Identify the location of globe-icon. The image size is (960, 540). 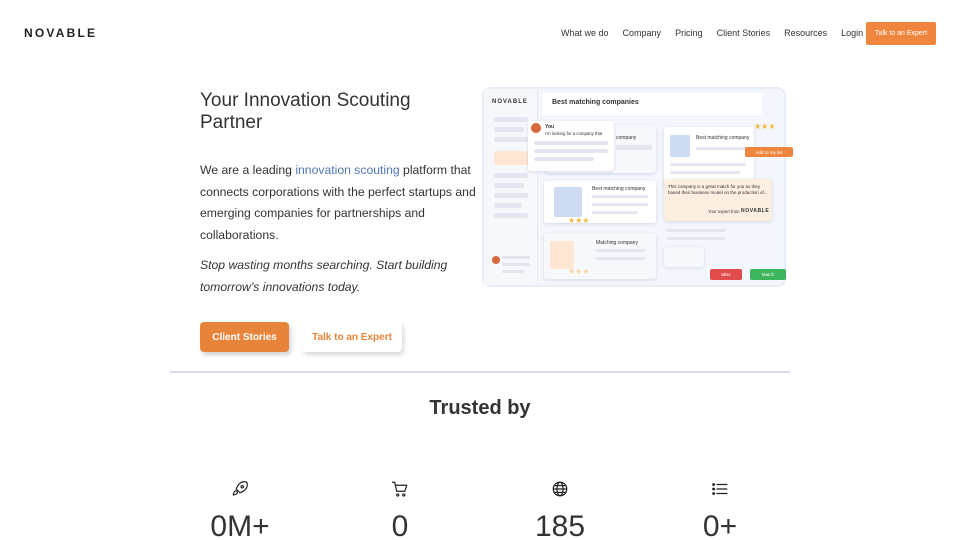
(560, 489).